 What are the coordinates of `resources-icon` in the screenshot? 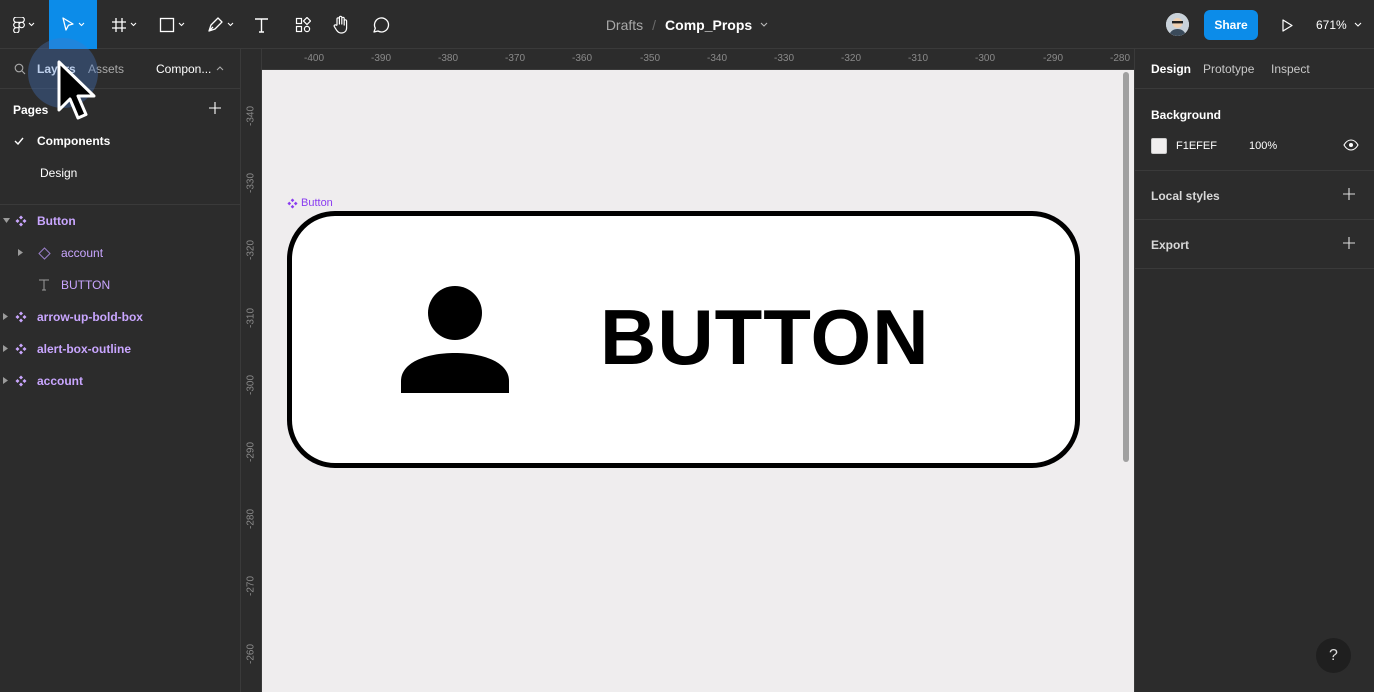 It's located at (303, 24).